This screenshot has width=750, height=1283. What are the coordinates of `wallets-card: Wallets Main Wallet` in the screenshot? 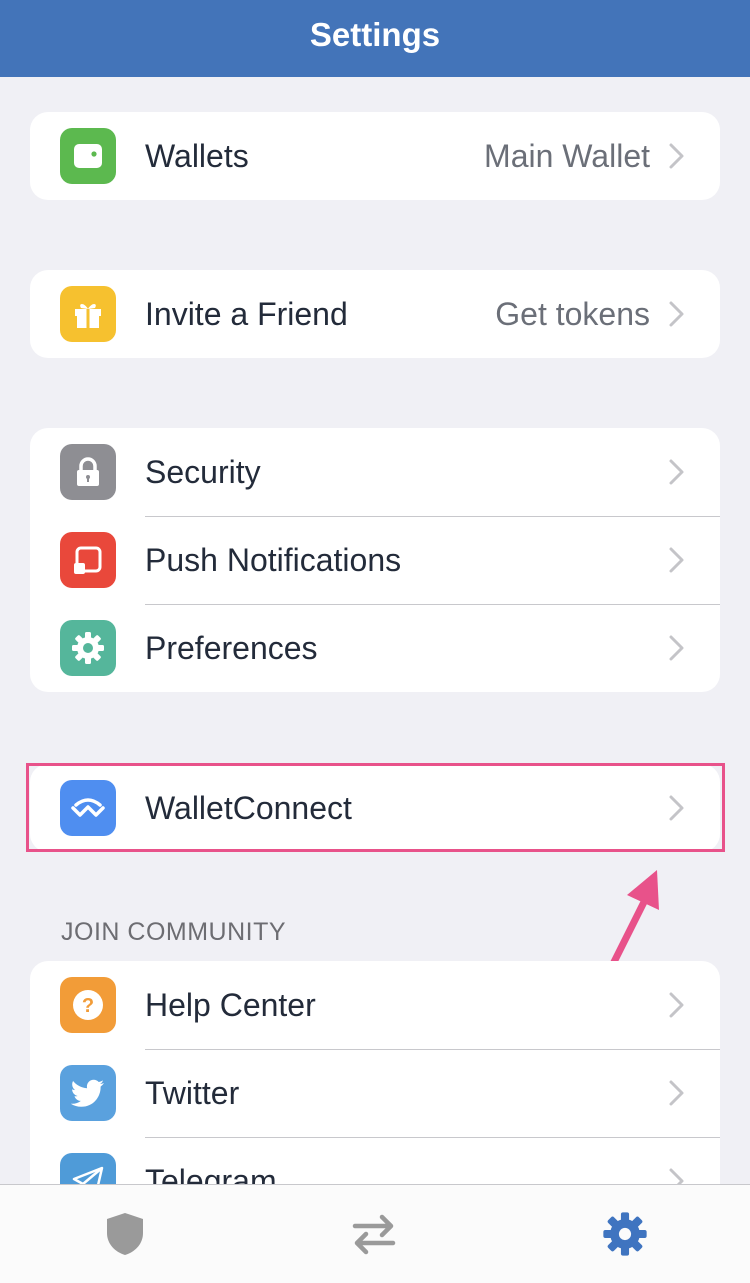 It's located at (375, 156).